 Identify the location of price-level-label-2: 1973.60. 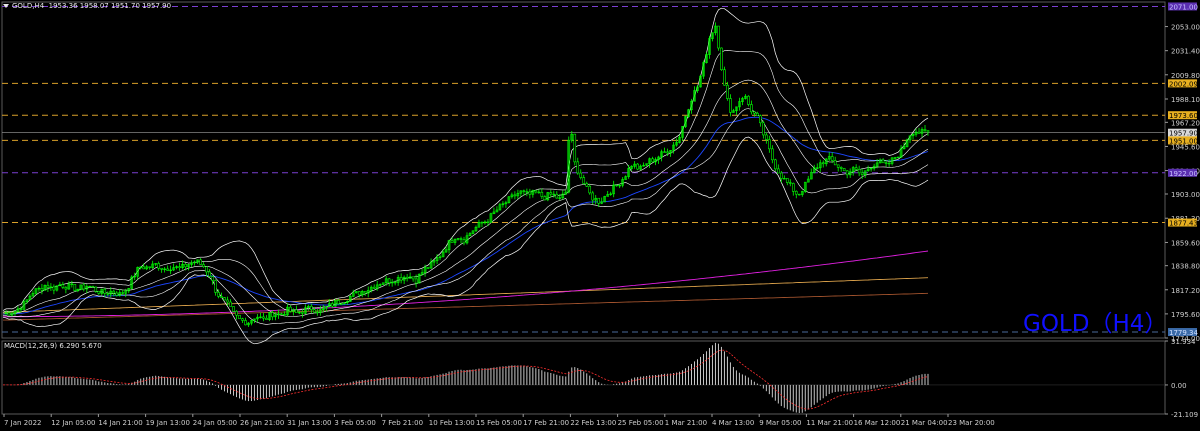
(1183, 116).